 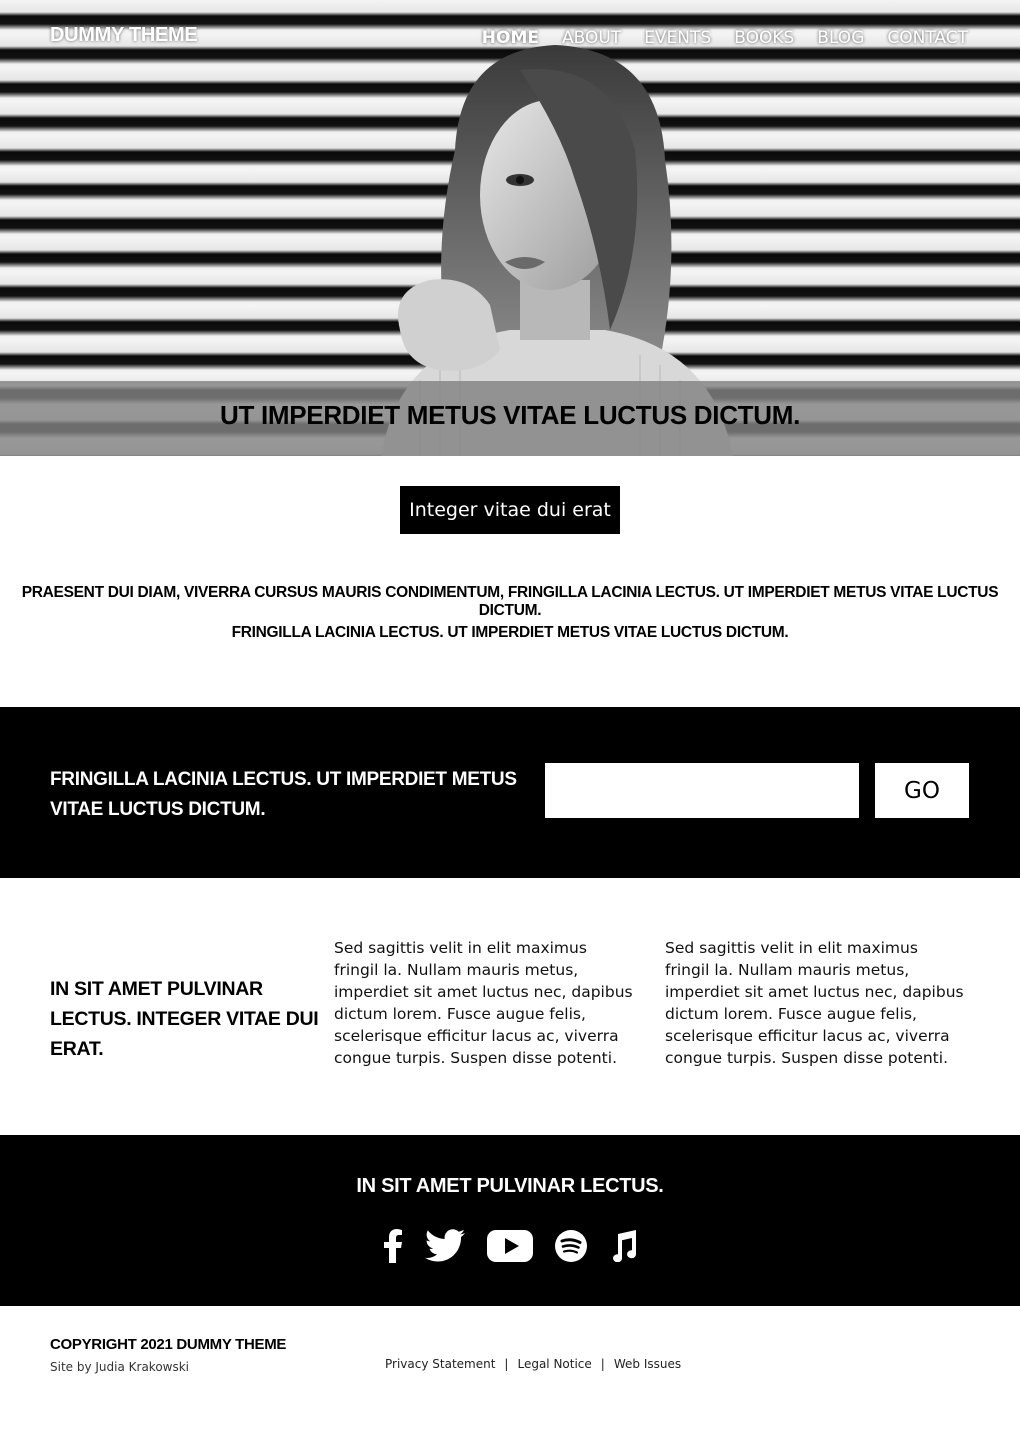 What do you see at coordinates (440, 1364) in the screenshot?
I see `privacy-statement-link: Privacy Statement` at bounding box center [440, 1364].